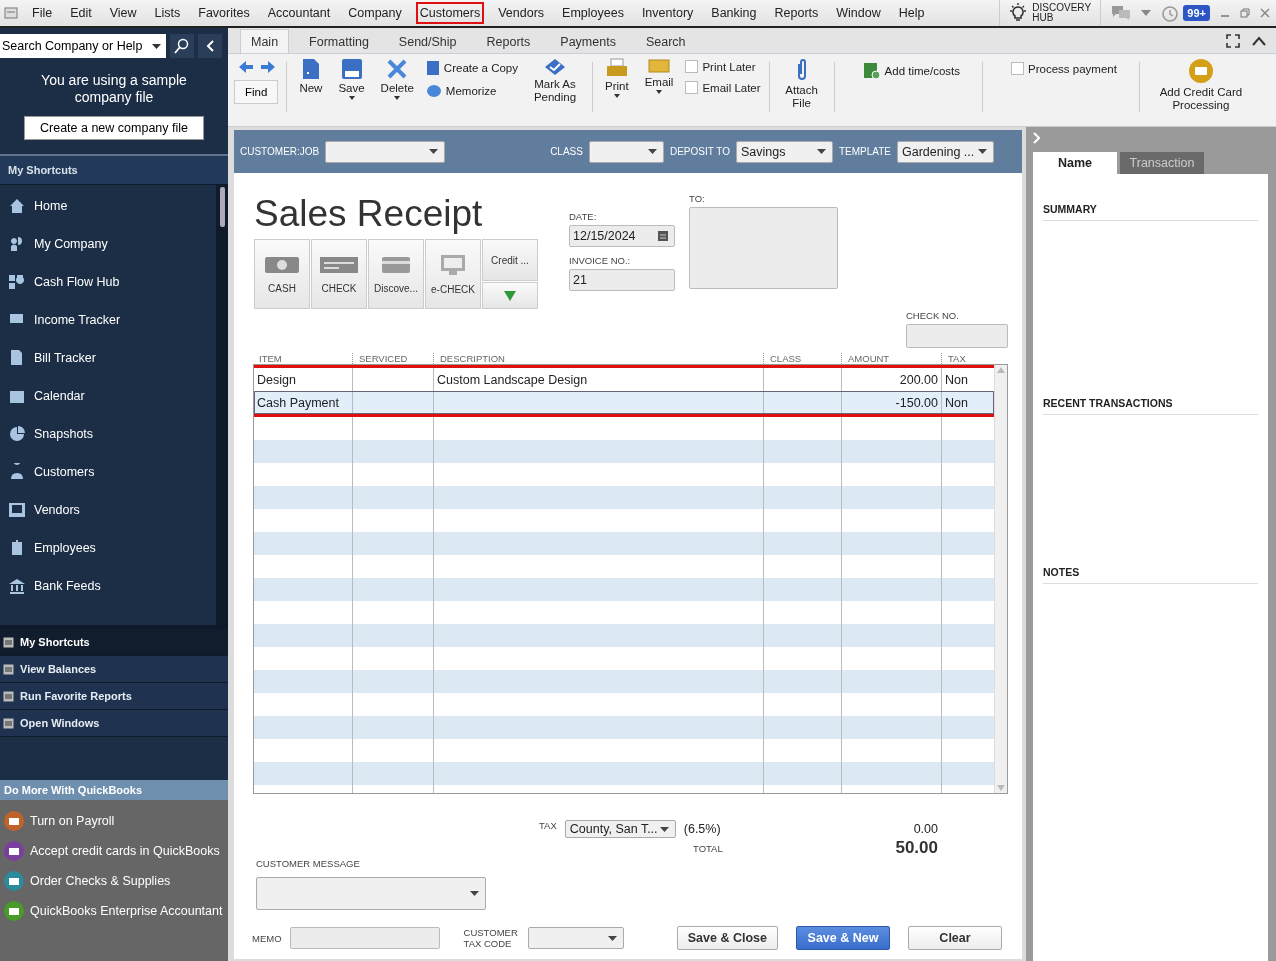 The height and width of the screenshot is (961, 1276). What do you see at coordinates (108, 358) in the screenshot?
I see `shortcut-item: Bill Tracker` at bounding box center [108, 358].